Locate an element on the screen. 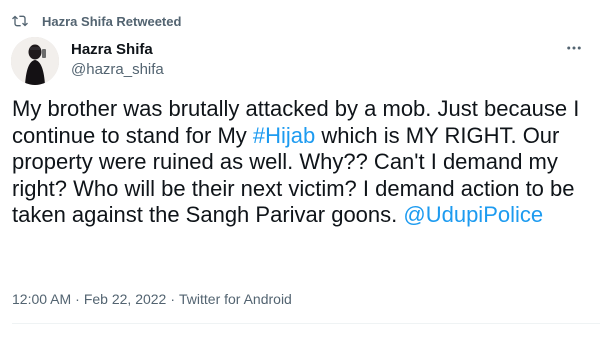  author-block: Hazra Shifa @hazra_shifa is located at coordinates (117, 60).